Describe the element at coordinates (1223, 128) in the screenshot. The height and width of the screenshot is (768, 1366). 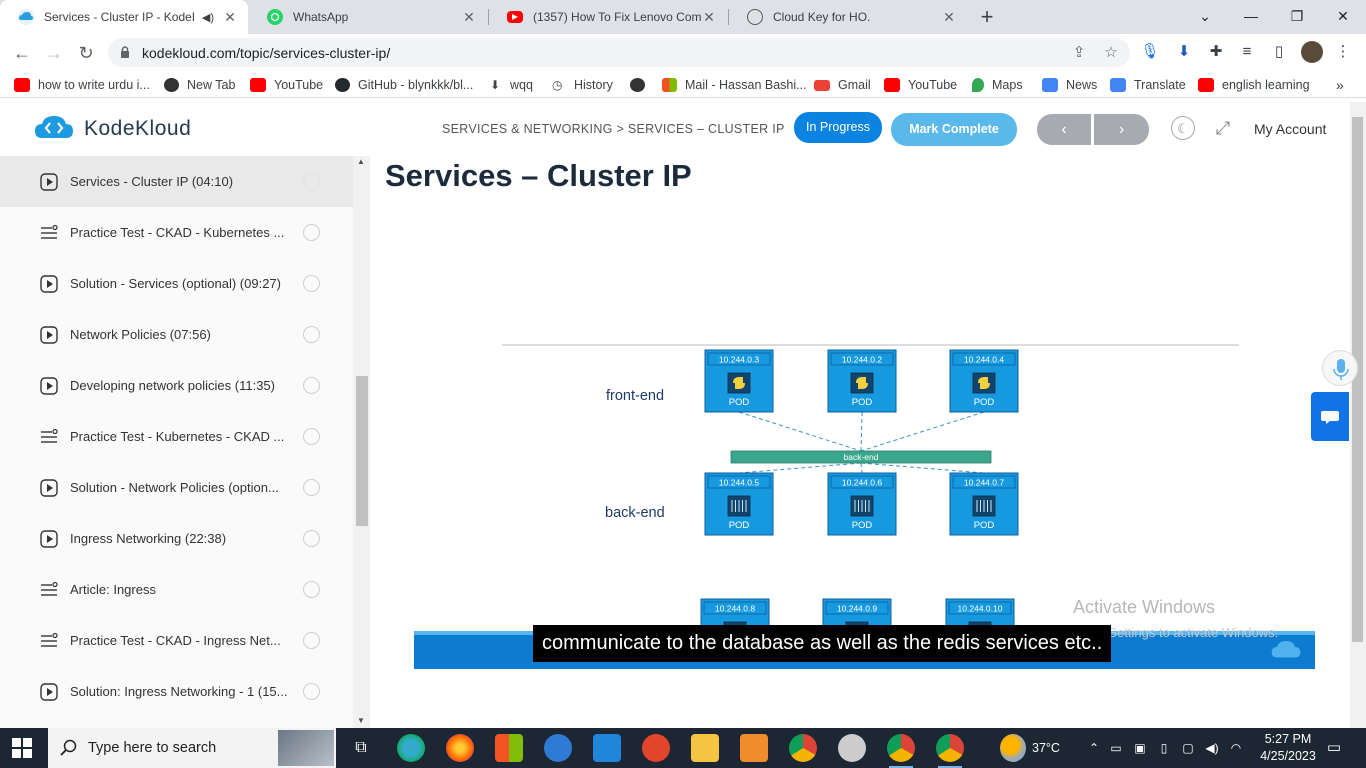
I see `fullscreen-icon: ⤢` at that location.